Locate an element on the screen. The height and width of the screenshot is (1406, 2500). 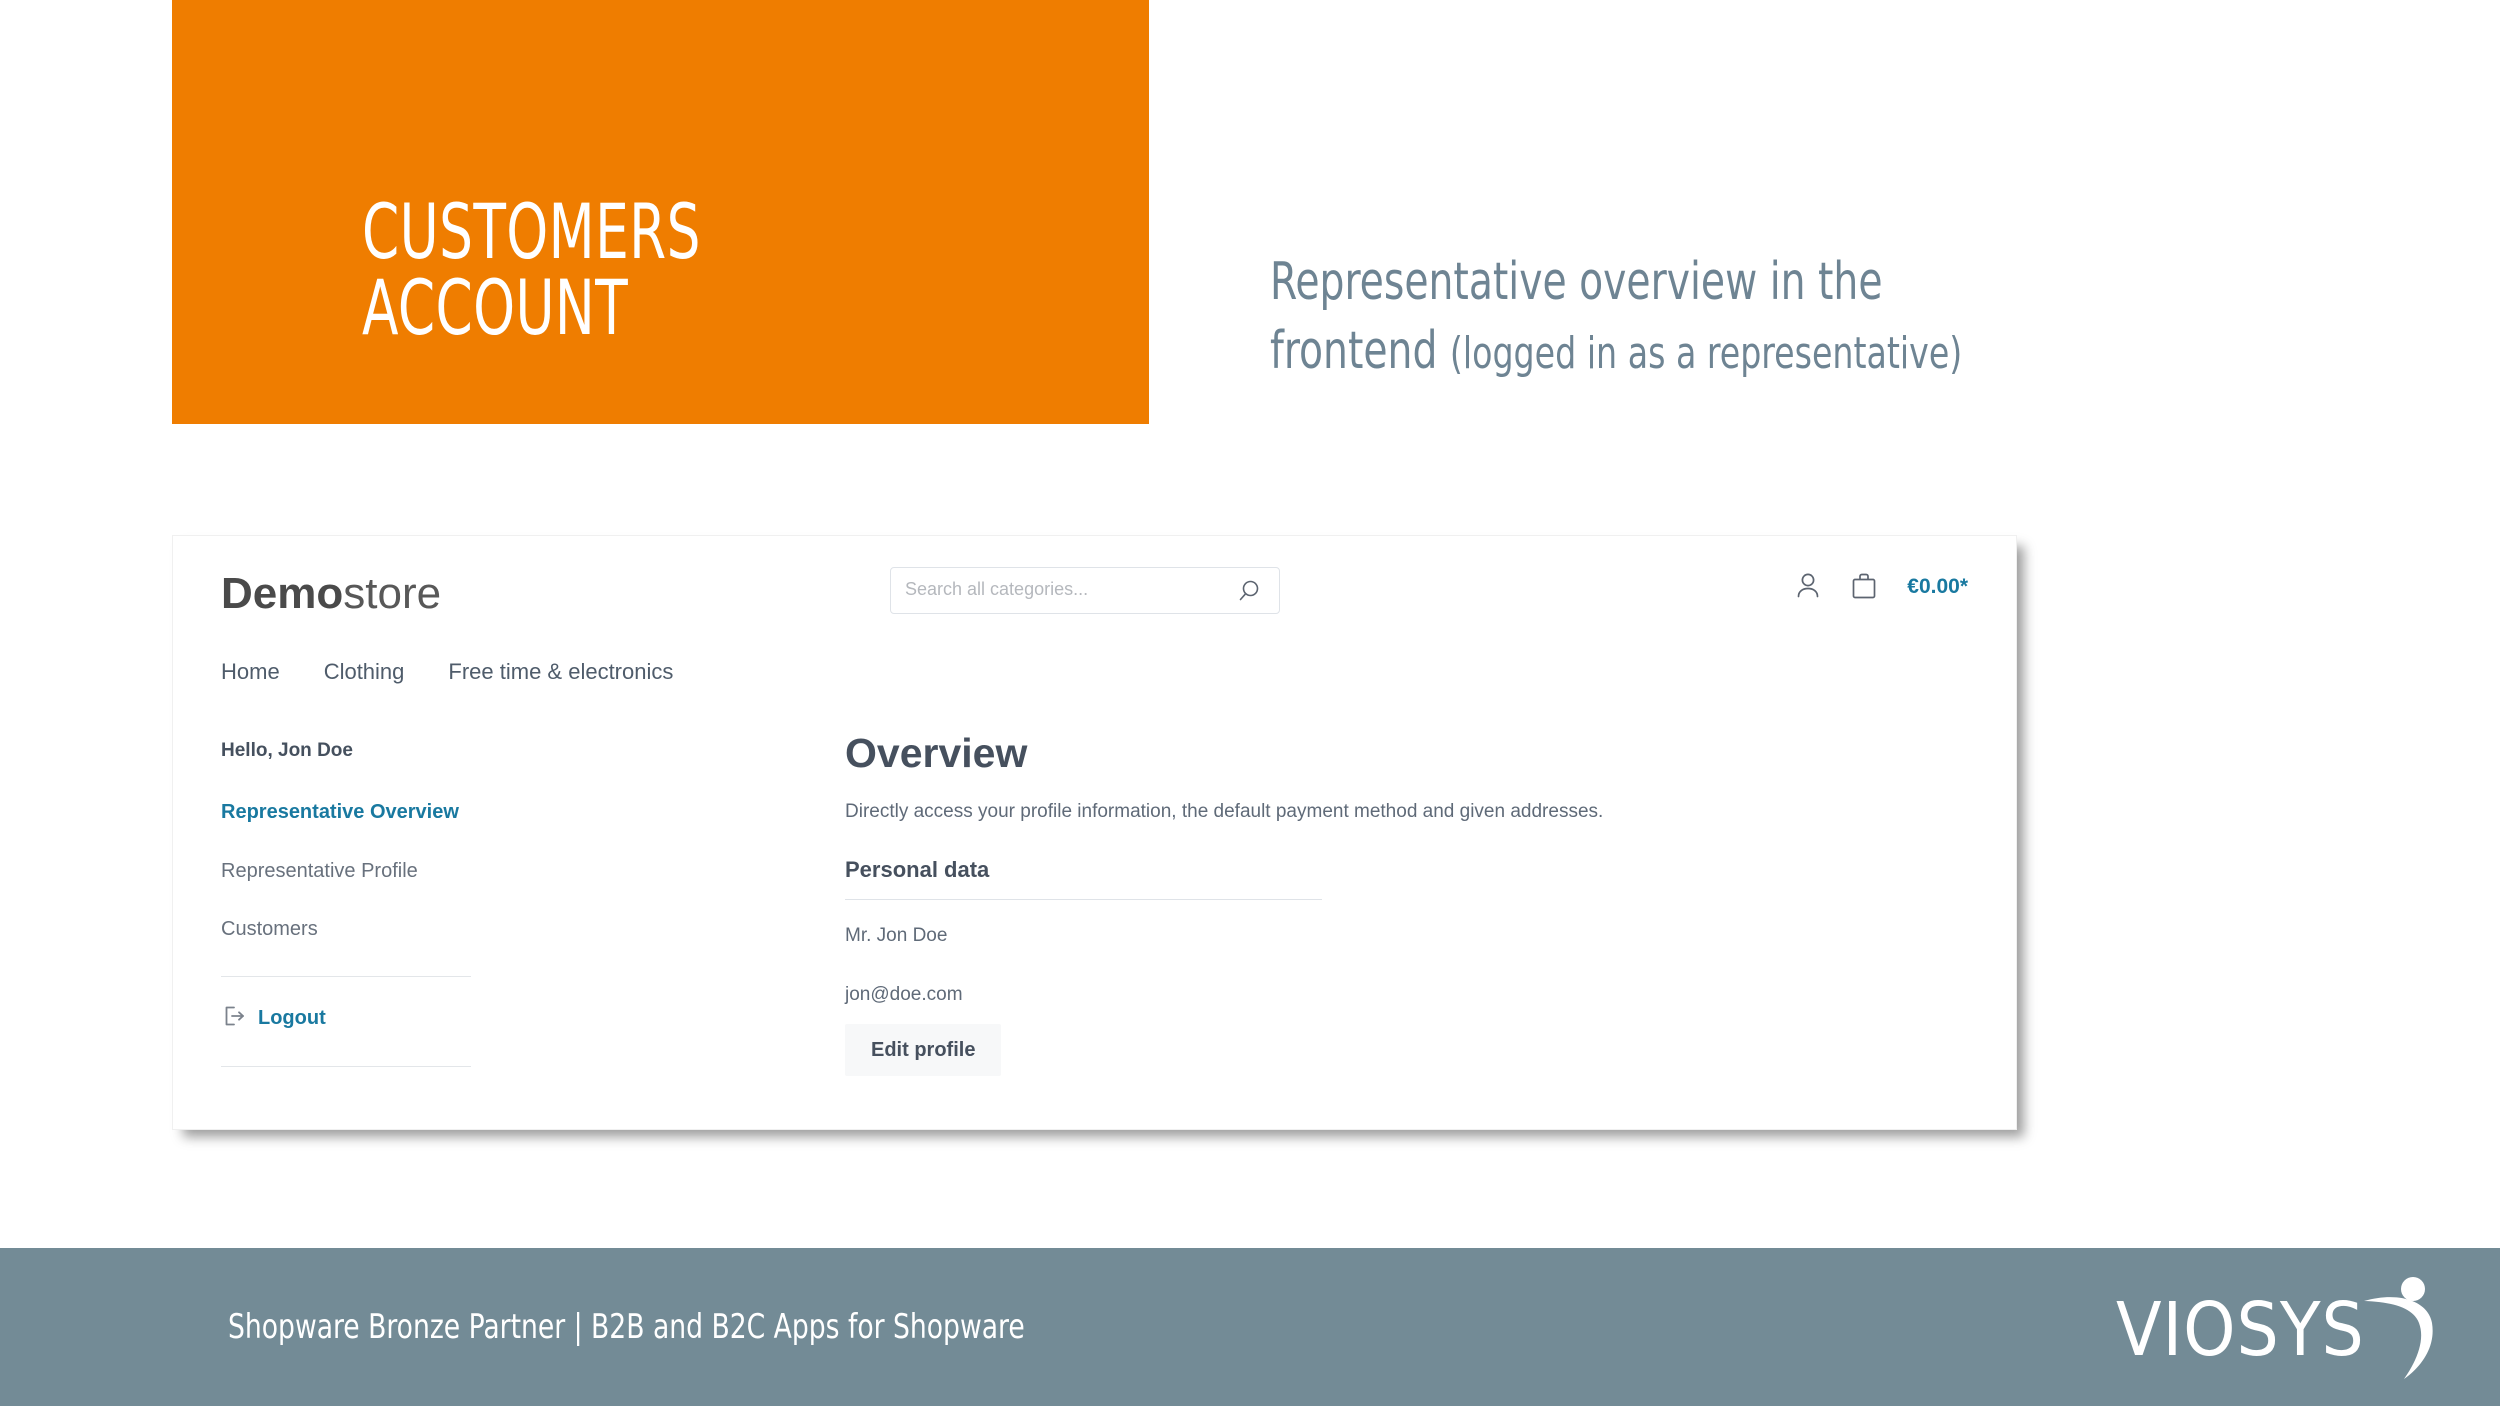
user-icon is located at coordinates (1808, 586).